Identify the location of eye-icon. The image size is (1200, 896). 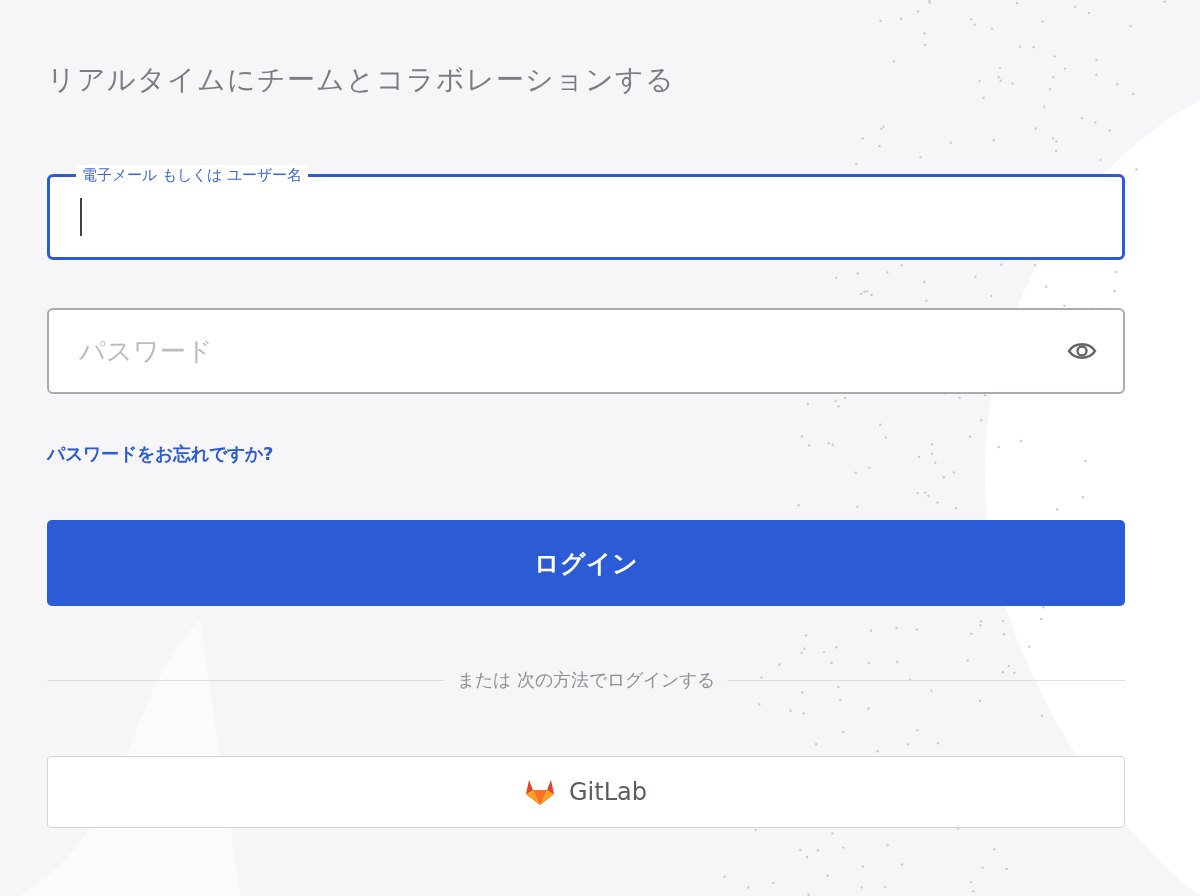
(1082, 351).